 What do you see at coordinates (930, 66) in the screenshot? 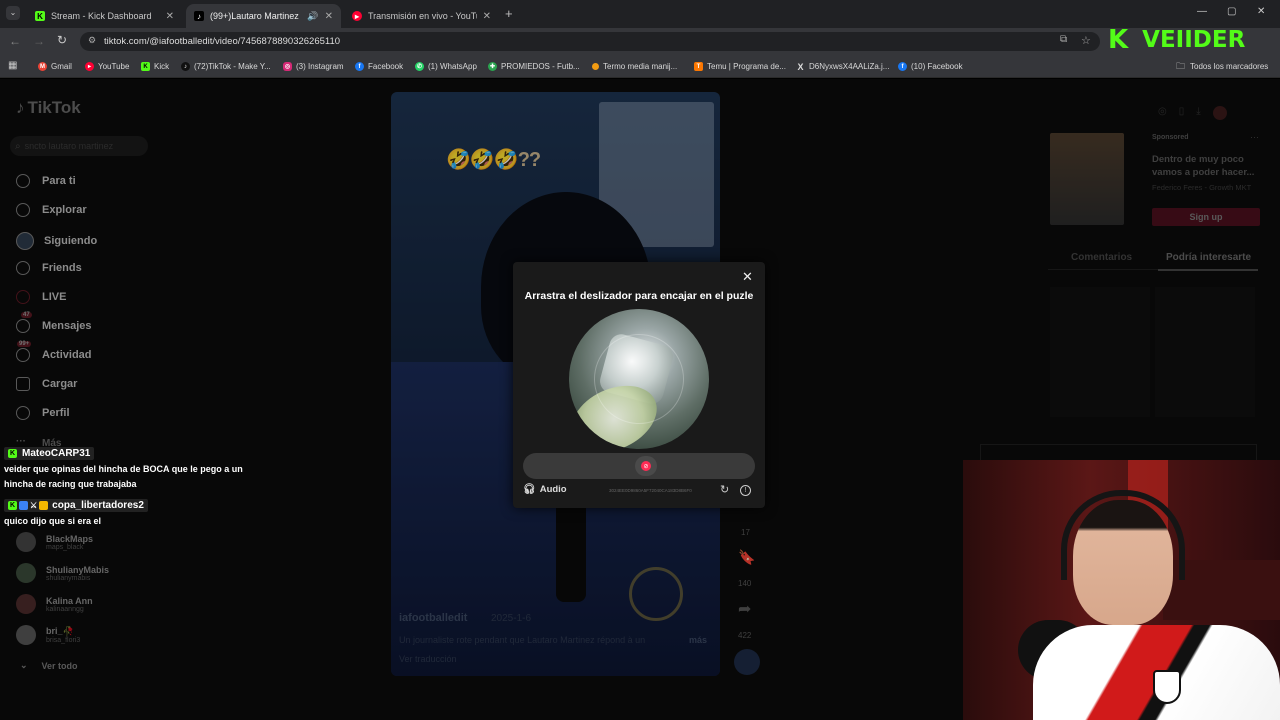
I see `bookmark-facebook-2: f (10) Facebook` at bounding box center [930, 66].